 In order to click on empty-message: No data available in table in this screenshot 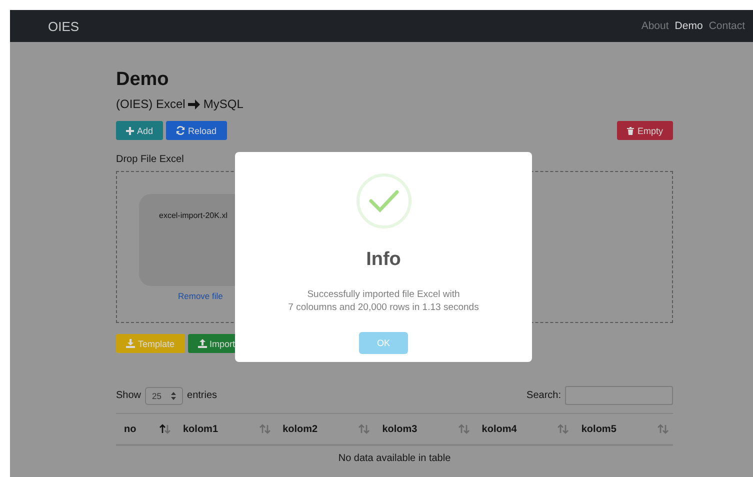, I will do `click(394, 455)`.